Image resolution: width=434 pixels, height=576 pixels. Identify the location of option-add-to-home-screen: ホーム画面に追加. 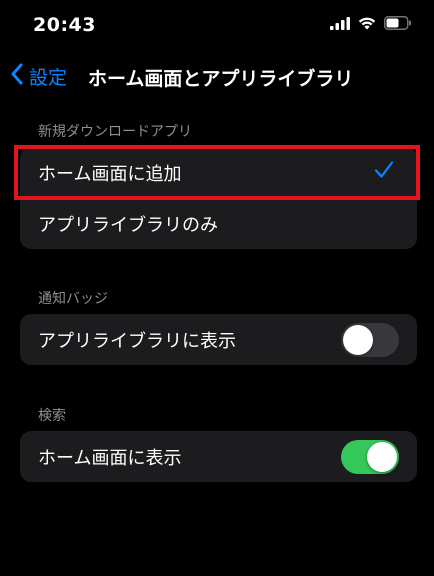
(218, 172).